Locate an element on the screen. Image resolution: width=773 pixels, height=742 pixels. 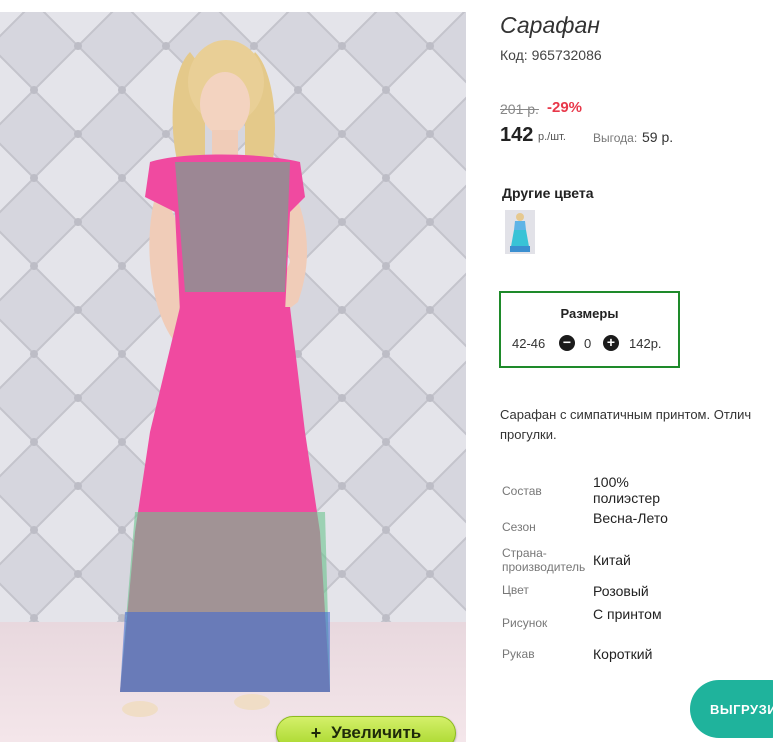
sizes-heading: Размеры is located at coordinates (589, 313).